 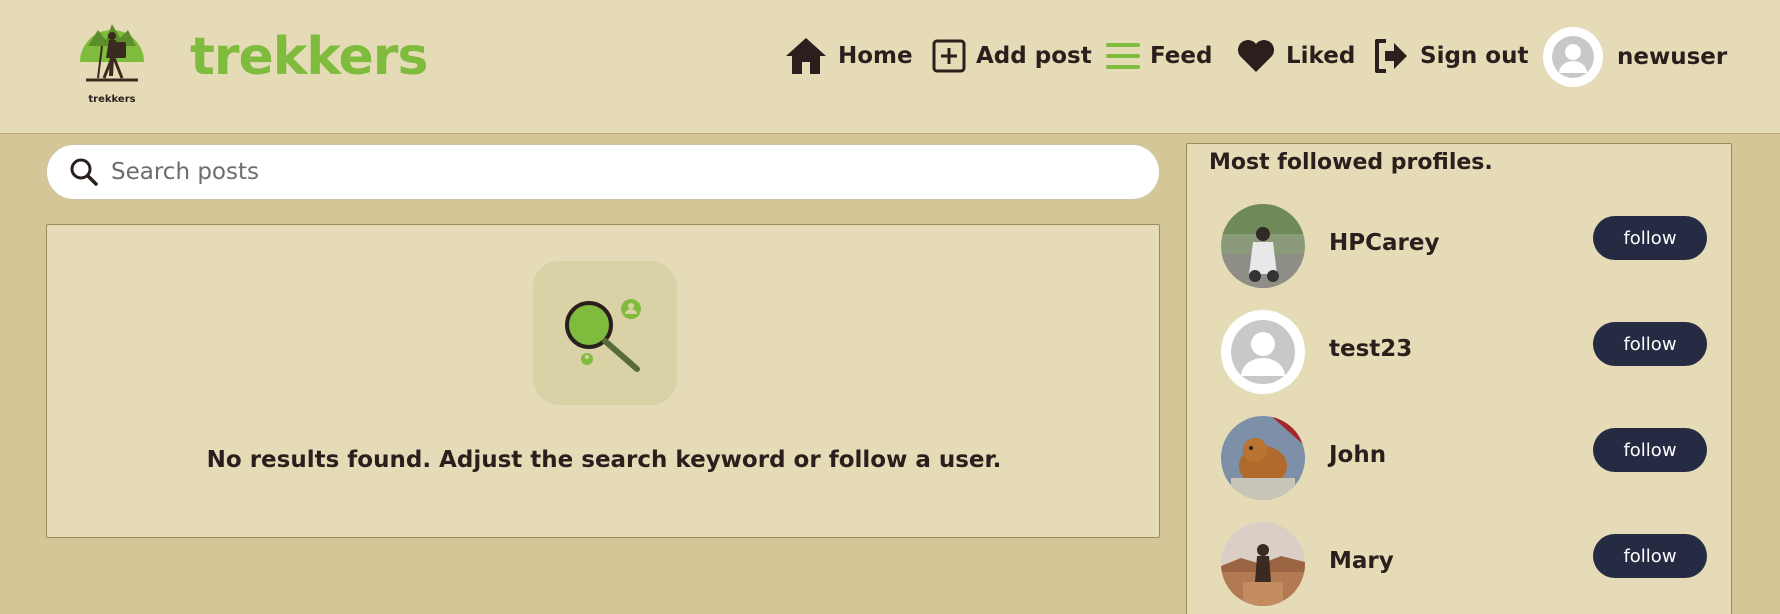 What do you see at coordinates (1391, 56) in the screenshot?
I see `sign-out-icon` at bounding box center [1391, 56].